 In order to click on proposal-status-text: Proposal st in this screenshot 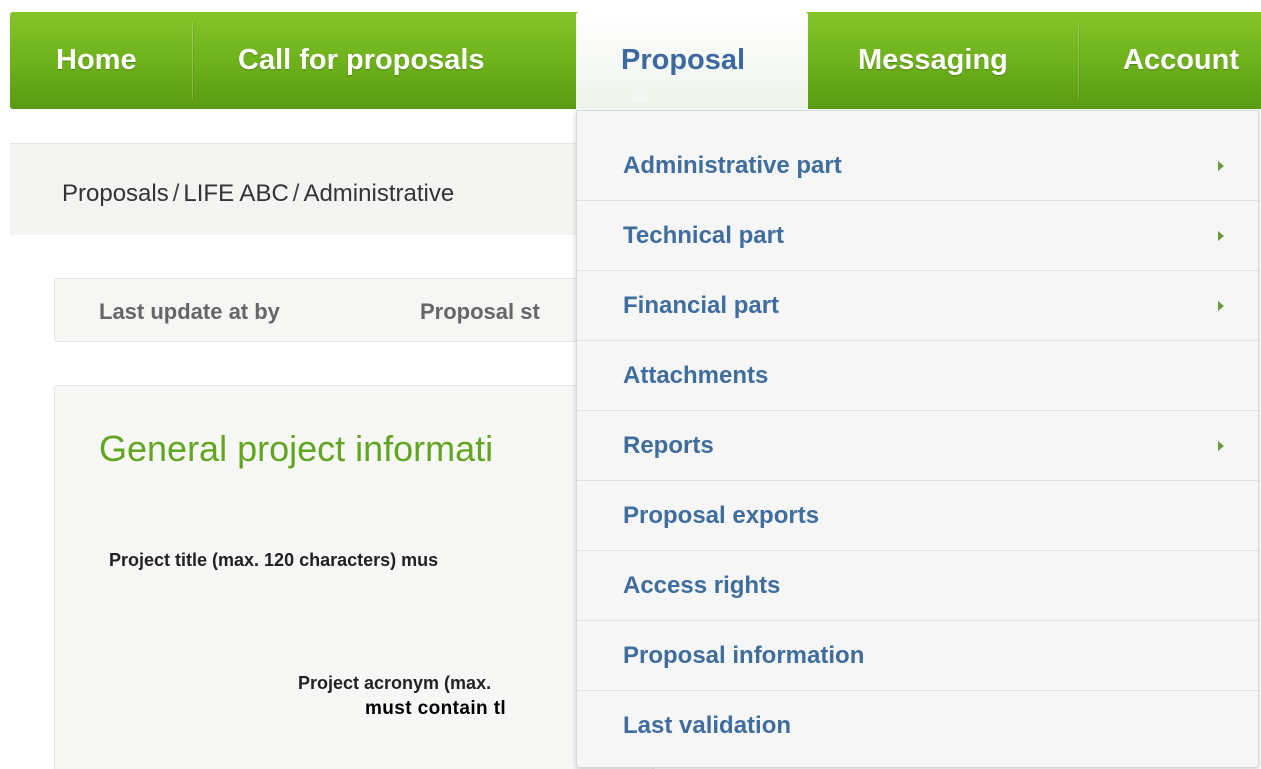, I will do `click(480, 311)`.